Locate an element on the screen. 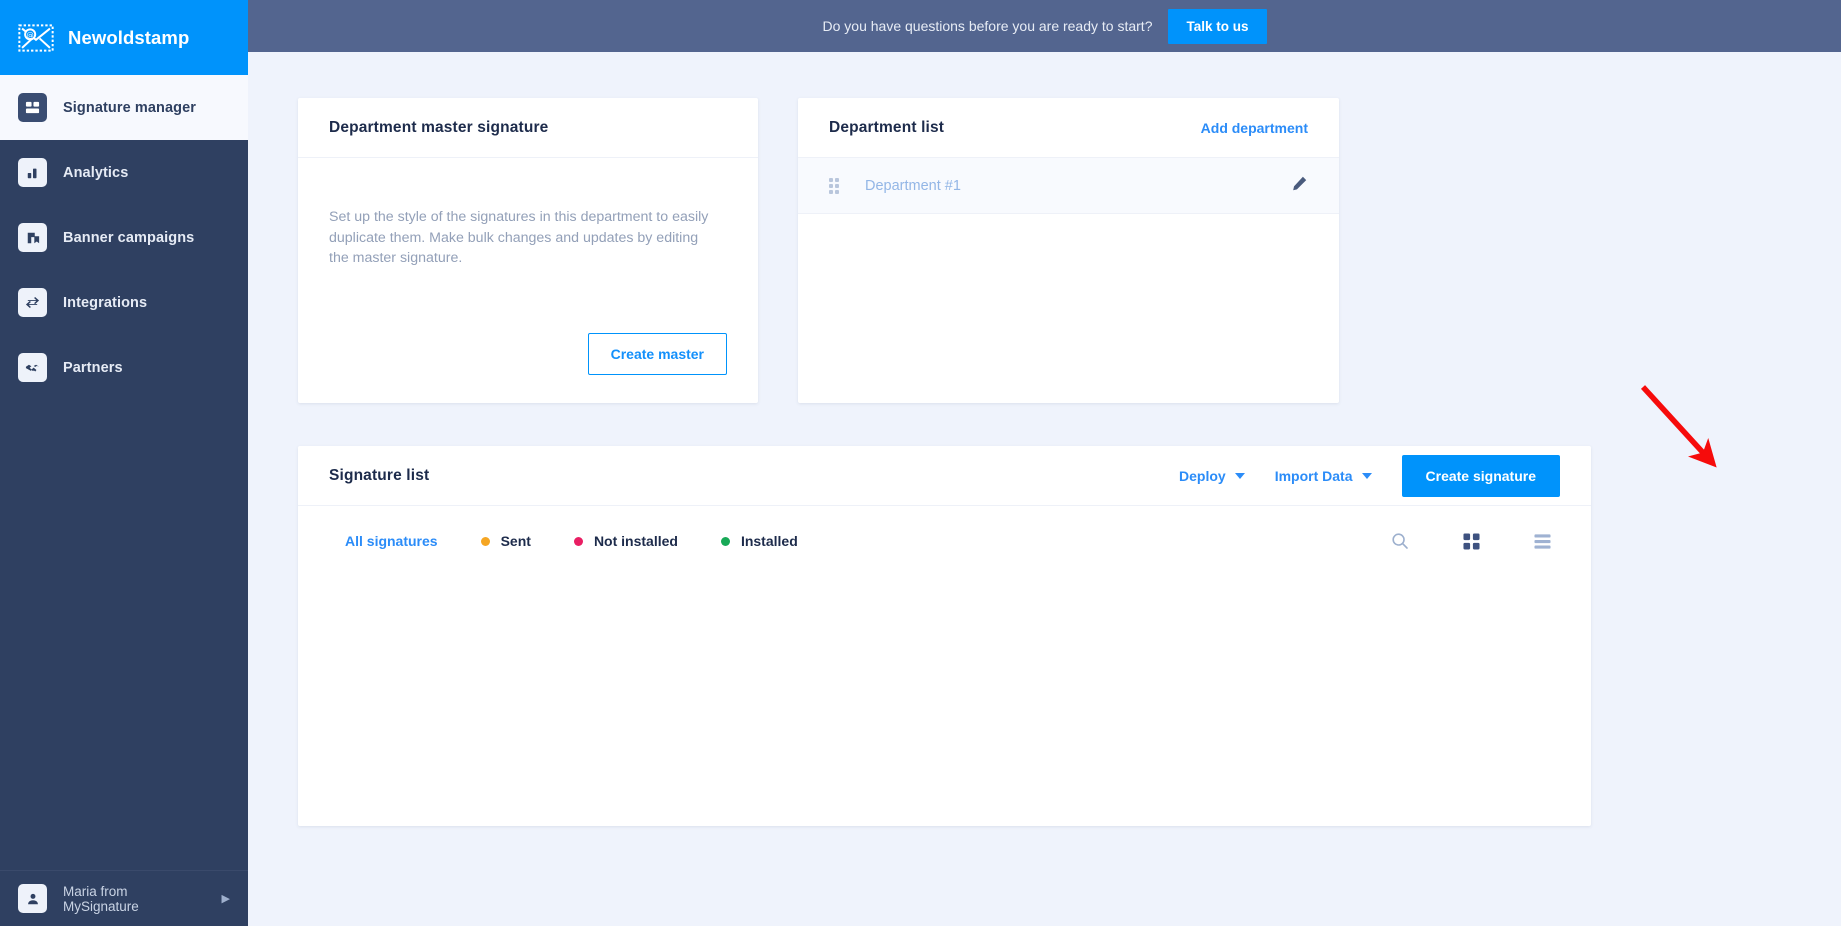 This screenshot has width=1841, height=926. sidebar-user-footer: Maria from MySignature ▶ is located at coordinates (124, 898).